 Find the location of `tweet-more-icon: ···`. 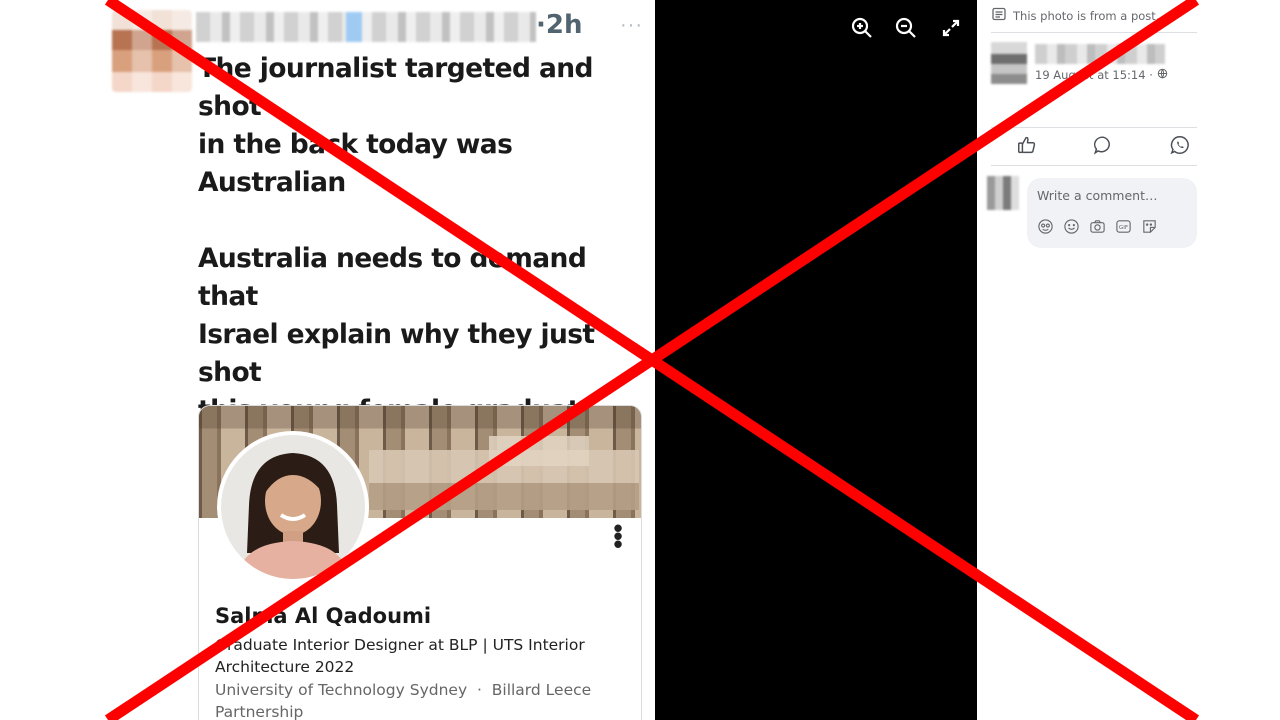

tweet-more-icon: ··· is located at coordinates (631, 25).